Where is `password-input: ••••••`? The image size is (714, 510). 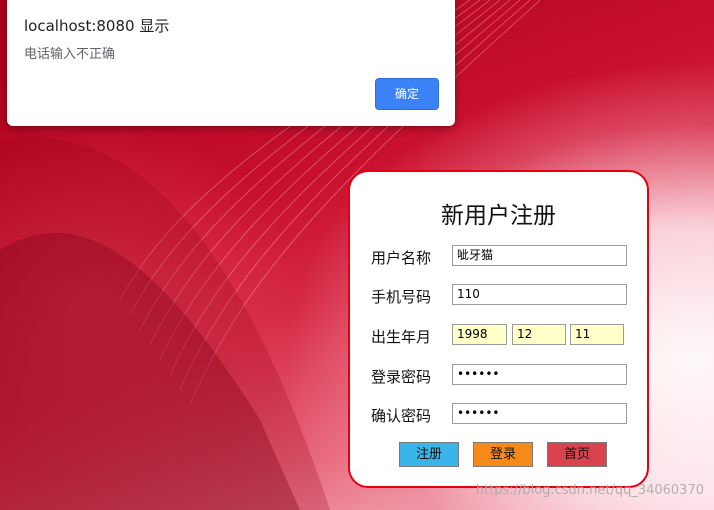 password-input: •••••• is located at coordinates (539, 374).